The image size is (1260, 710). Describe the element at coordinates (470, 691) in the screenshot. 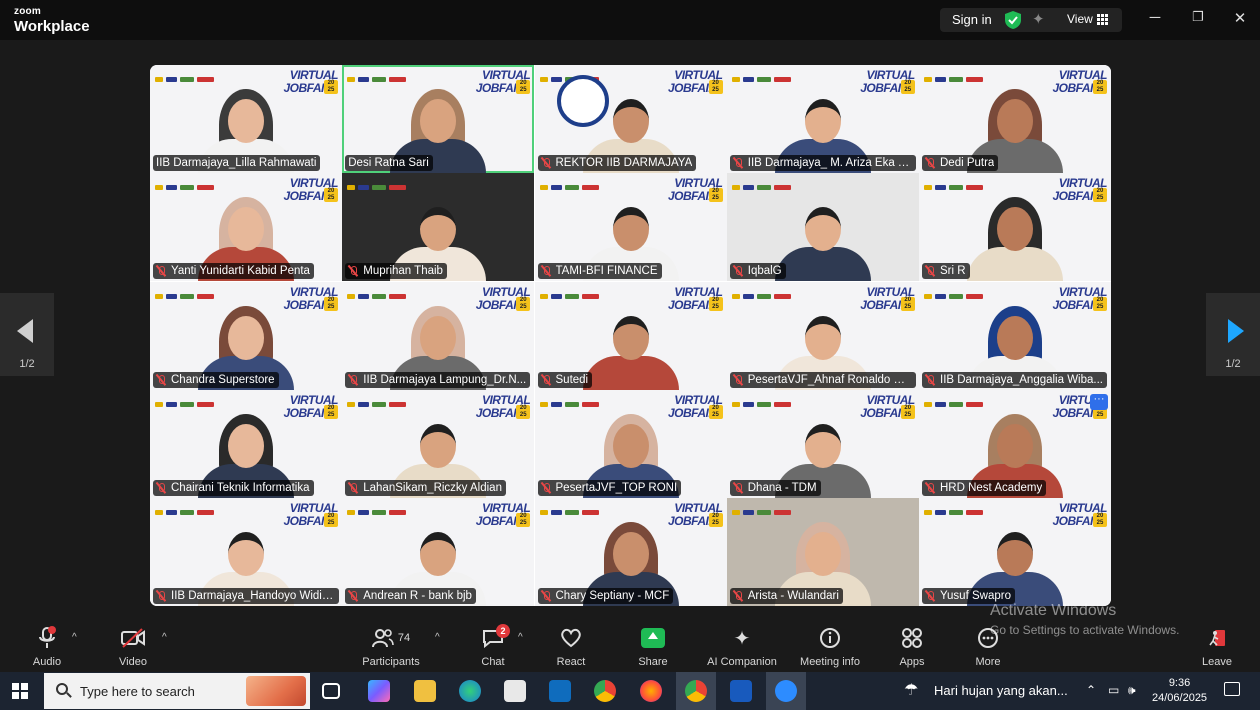

I see `edge-icon` at that location.